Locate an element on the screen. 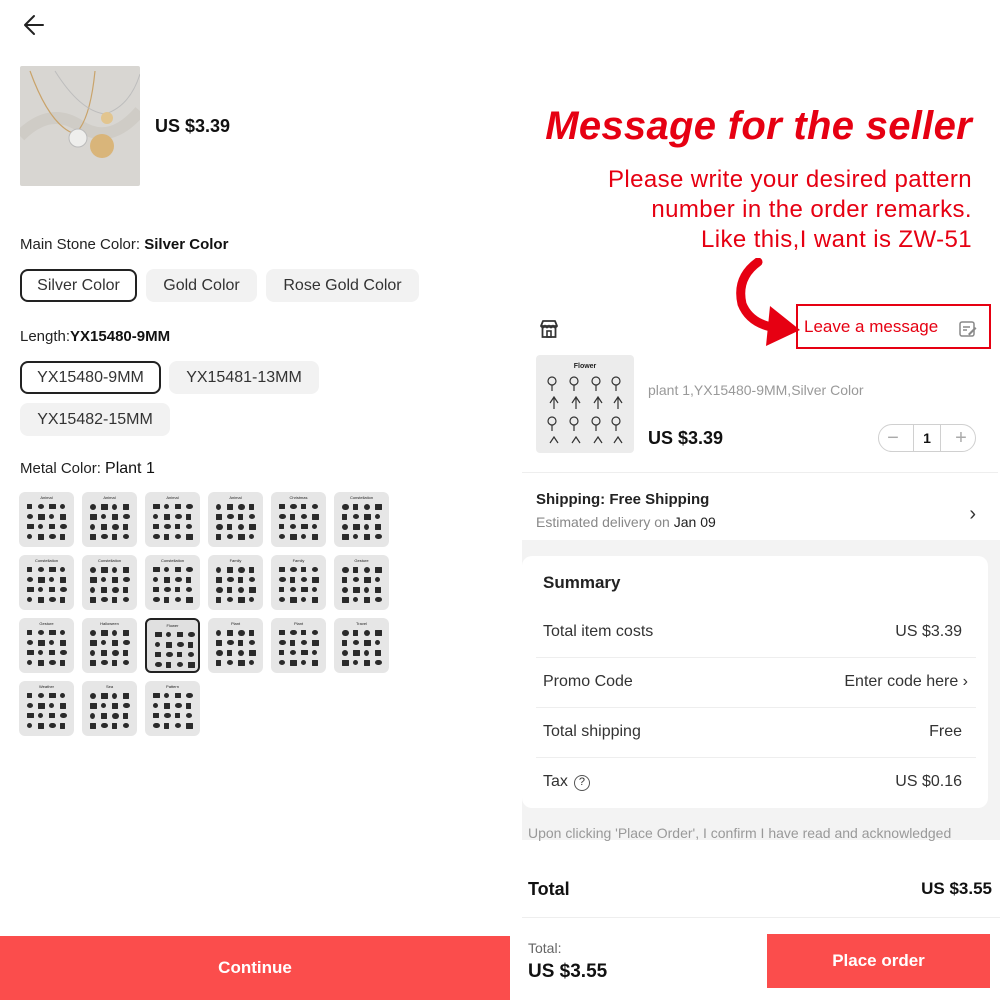 This screenshot has height=1000, width=1000. continue-button: Continue is located at coordinates (255, 968).